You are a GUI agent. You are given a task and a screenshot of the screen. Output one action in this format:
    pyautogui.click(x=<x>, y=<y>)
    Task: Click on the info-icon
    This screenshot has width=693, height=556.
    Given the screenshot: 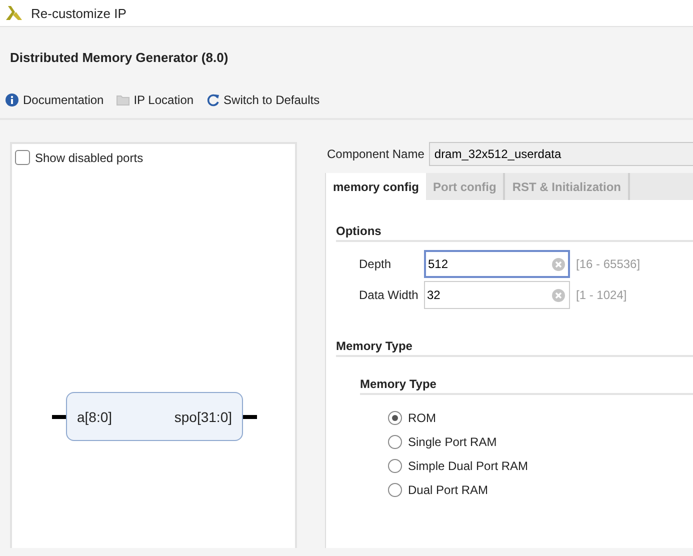 What is the action you would take?
    pyautogui.click(x=12, y=100)
    